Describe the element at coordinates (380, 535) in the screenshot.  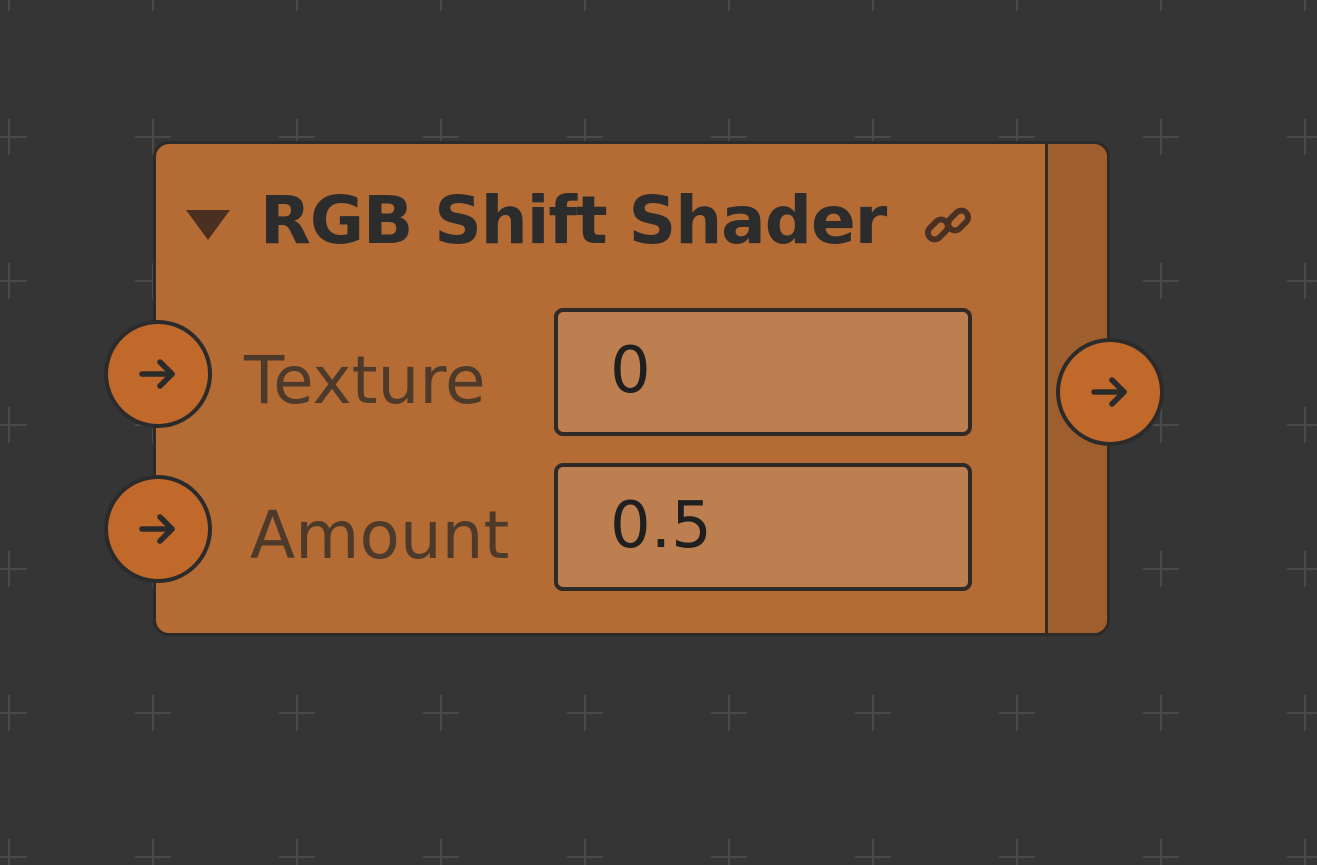
I see `amount-label: Amount` at that location.